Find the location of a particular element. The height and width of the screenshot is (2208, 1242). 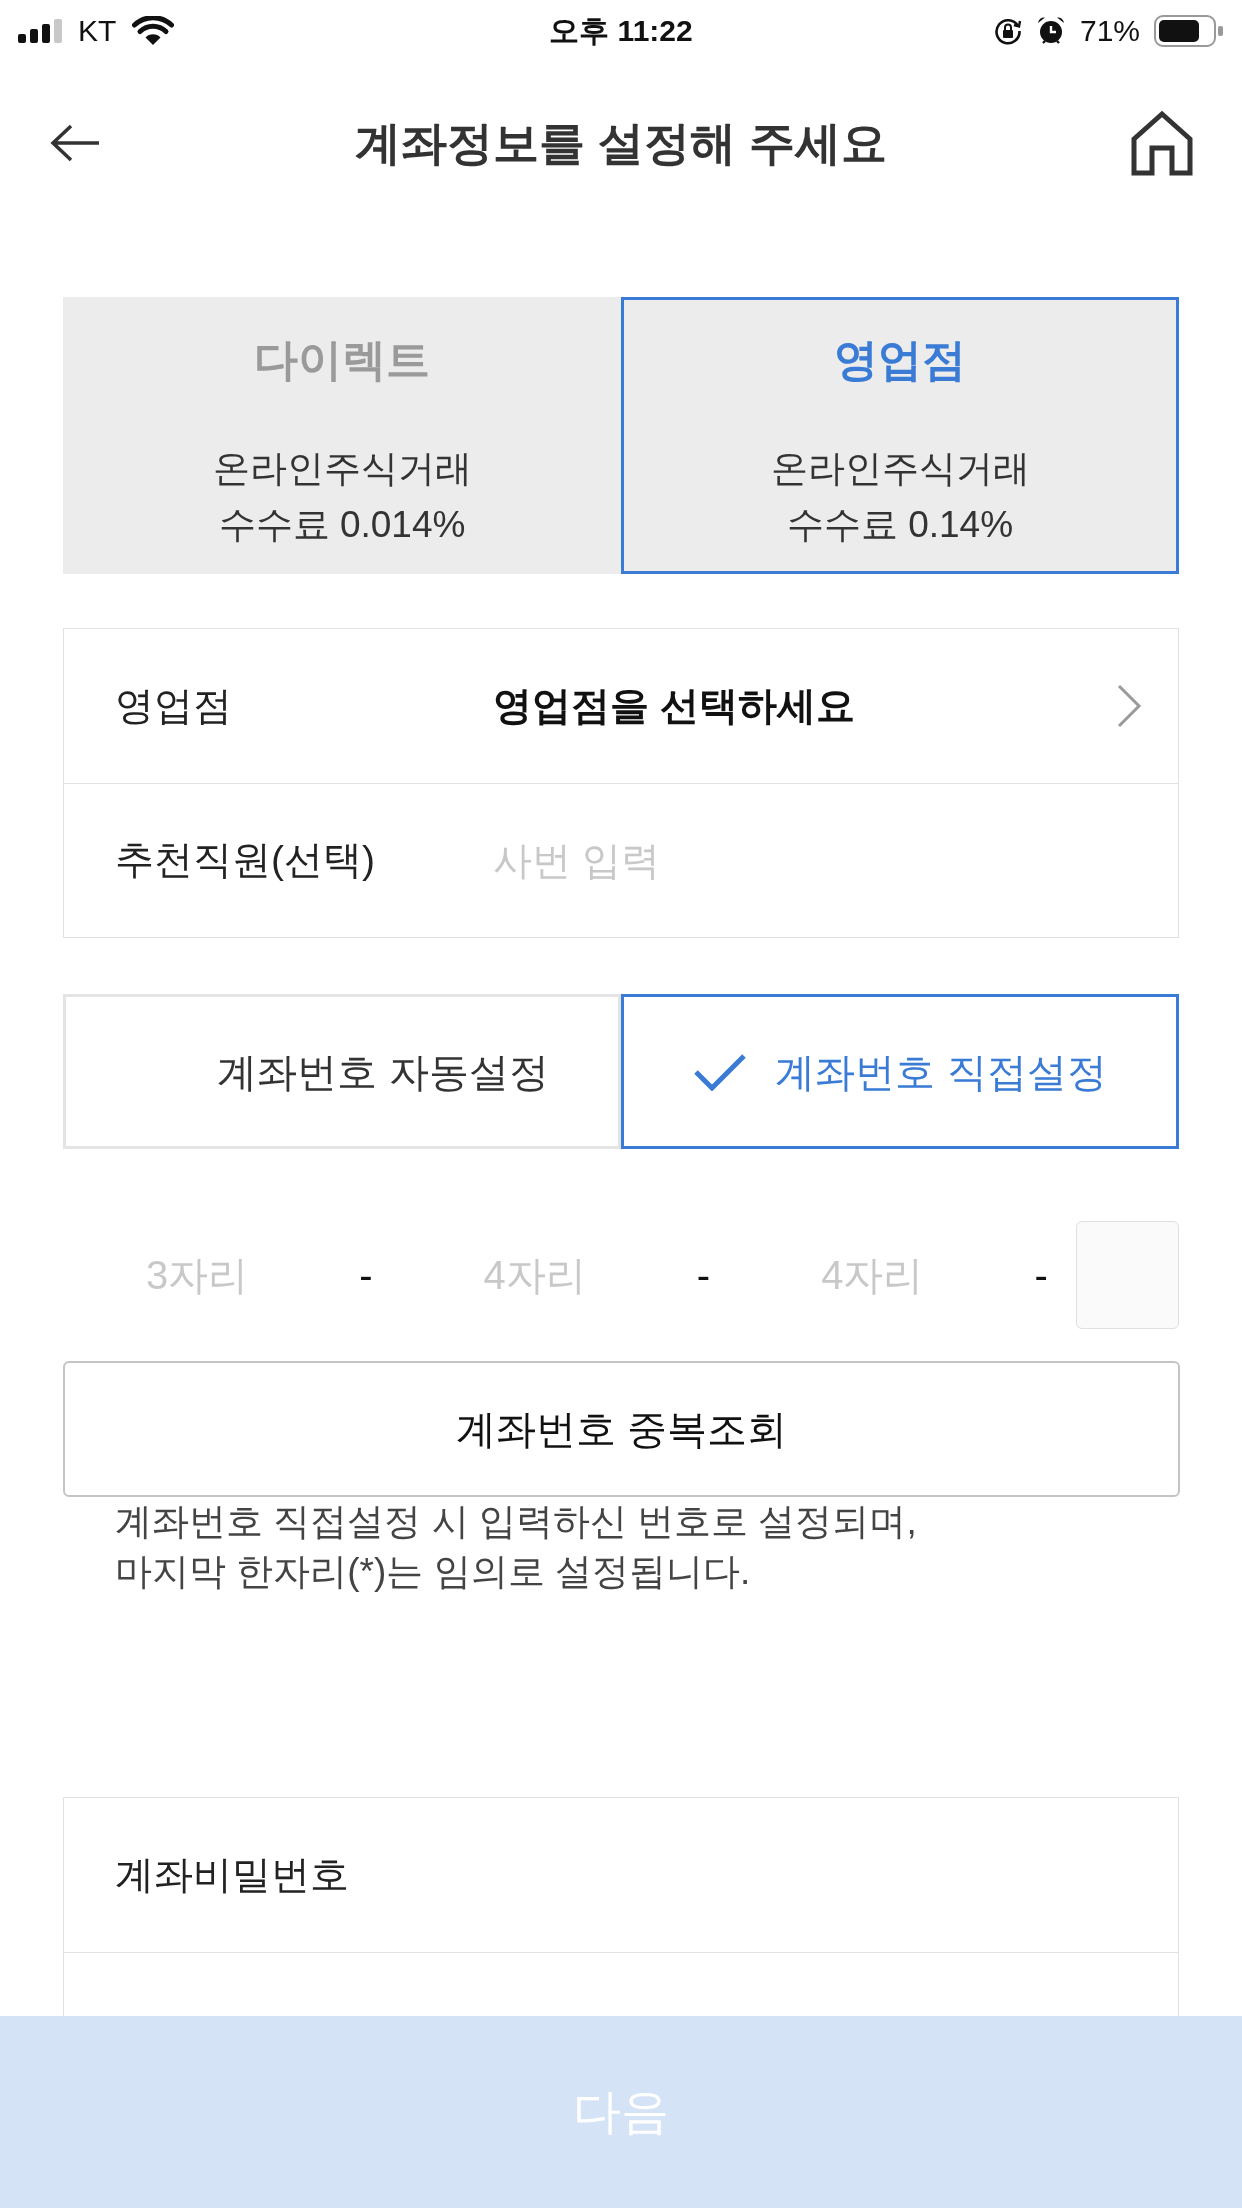

battery-percent: 71% is located at coordinates (1109, 31).